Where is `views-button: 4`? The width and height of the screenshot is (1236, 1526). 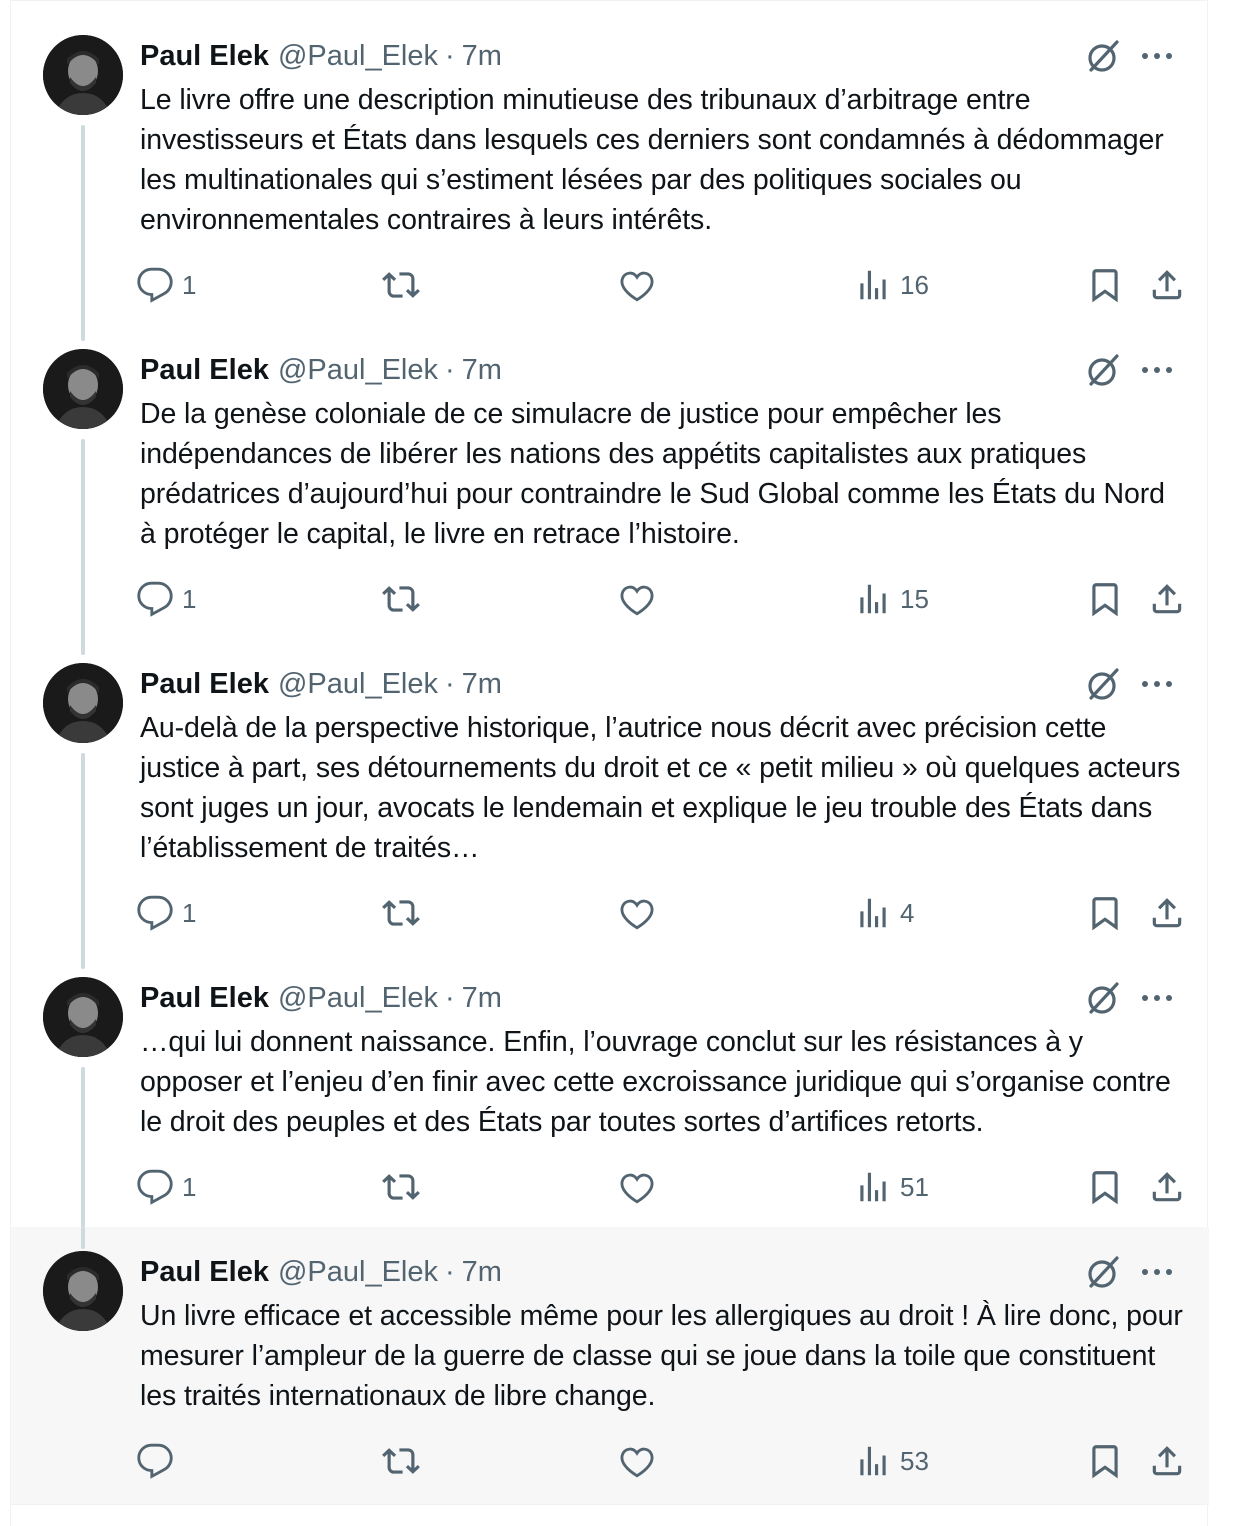
views-button: 4 is located at coordinates (884, 913).